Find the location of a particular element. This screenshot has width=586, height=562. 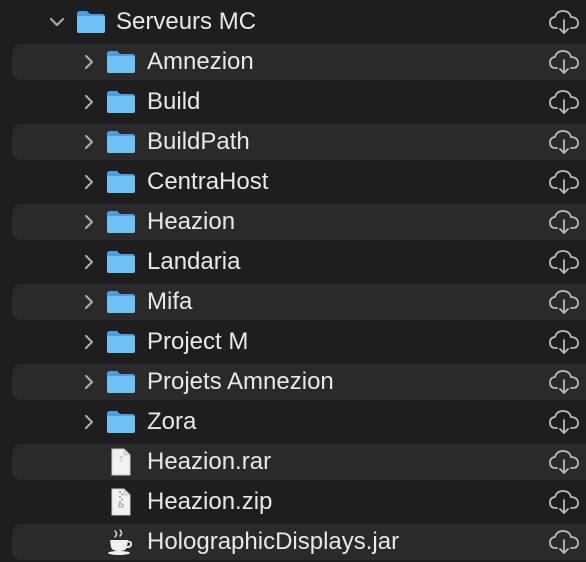

file-label: Heazion.zip is located at coordinates (210, 501).